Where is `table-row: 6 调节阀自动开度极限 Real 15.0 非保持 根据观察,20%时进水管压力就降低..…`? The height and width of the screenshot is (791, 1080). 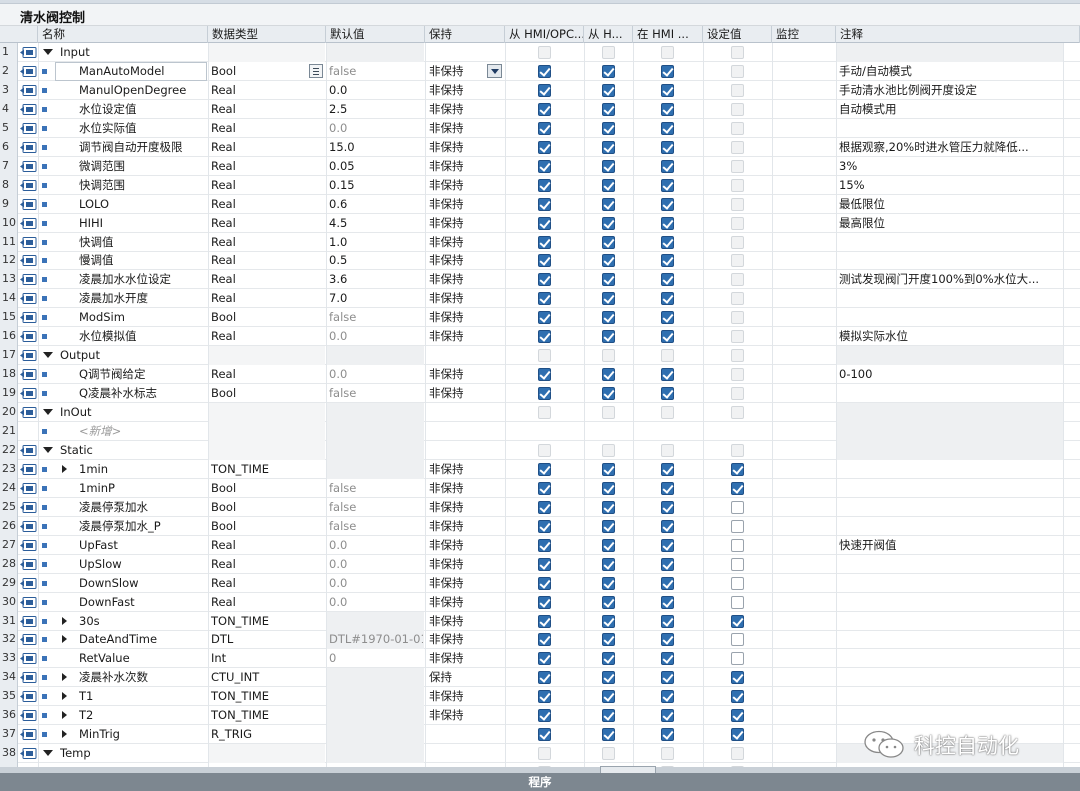 table-row: 6 调节阀自动开度极限 Real 15.0 非保持 根据观察,20%时进水管压力就降低..… is located at coordinates (540, 147).